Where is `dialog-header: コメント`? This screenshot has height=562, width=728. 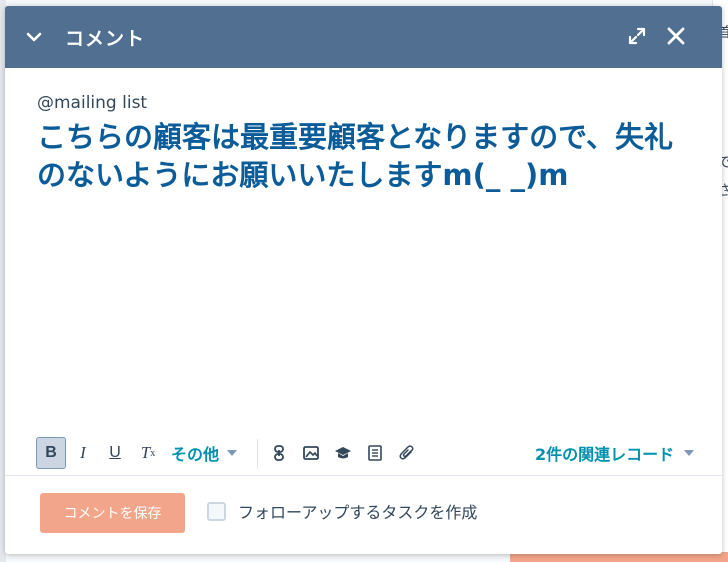
dialog-header: コメント is located at coordinates (363, 37).